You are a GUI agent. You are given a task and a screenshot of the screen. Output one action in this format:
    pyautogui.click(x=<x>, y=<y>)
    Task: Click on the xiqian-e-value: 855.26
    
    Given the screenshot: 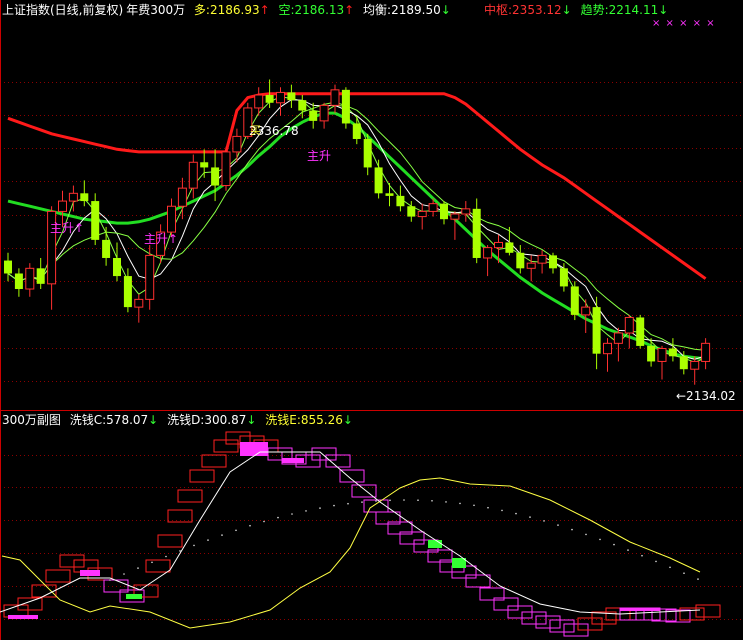 What is the action you would take?
    pyautogui.click(x=321, y=420)
    